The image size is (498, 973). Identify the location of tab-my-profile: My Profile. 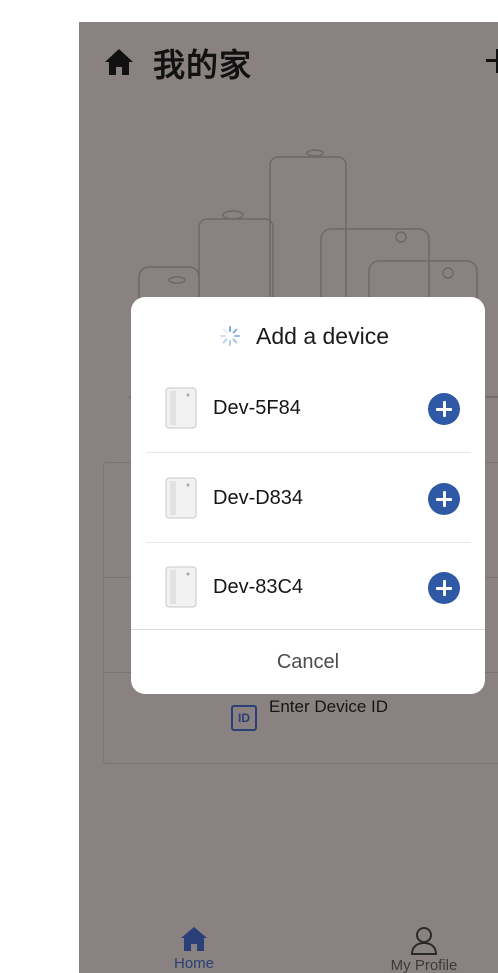
(423, 945).